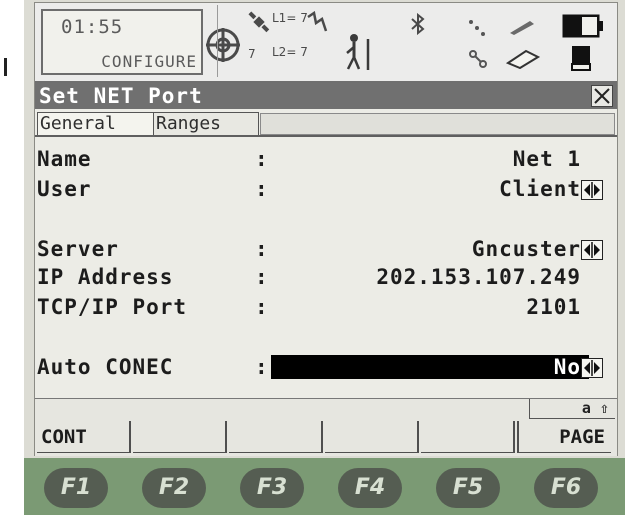 The image size is (625, 515). I want to click on card-icon, so click(523, 59).